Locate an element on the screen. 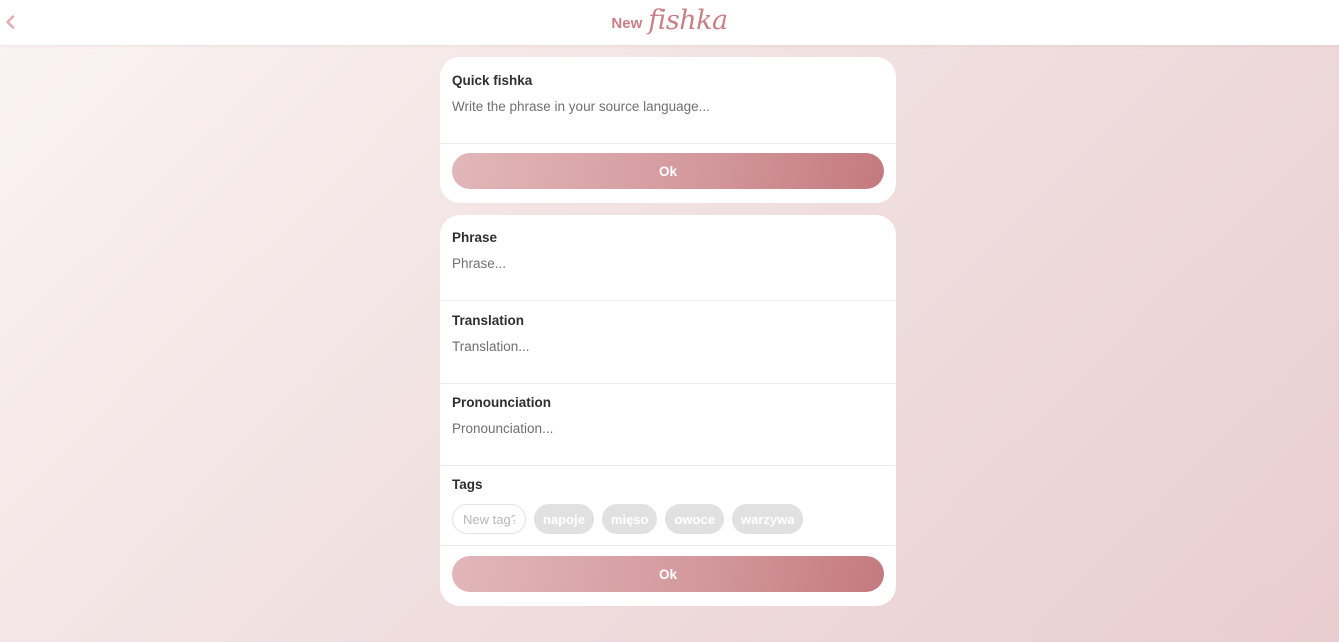 Image resolution: width=1339 pixels, height=642 pixels. tags-row: napoje mięso owoce warzywa is located at coordinates (628, 519).